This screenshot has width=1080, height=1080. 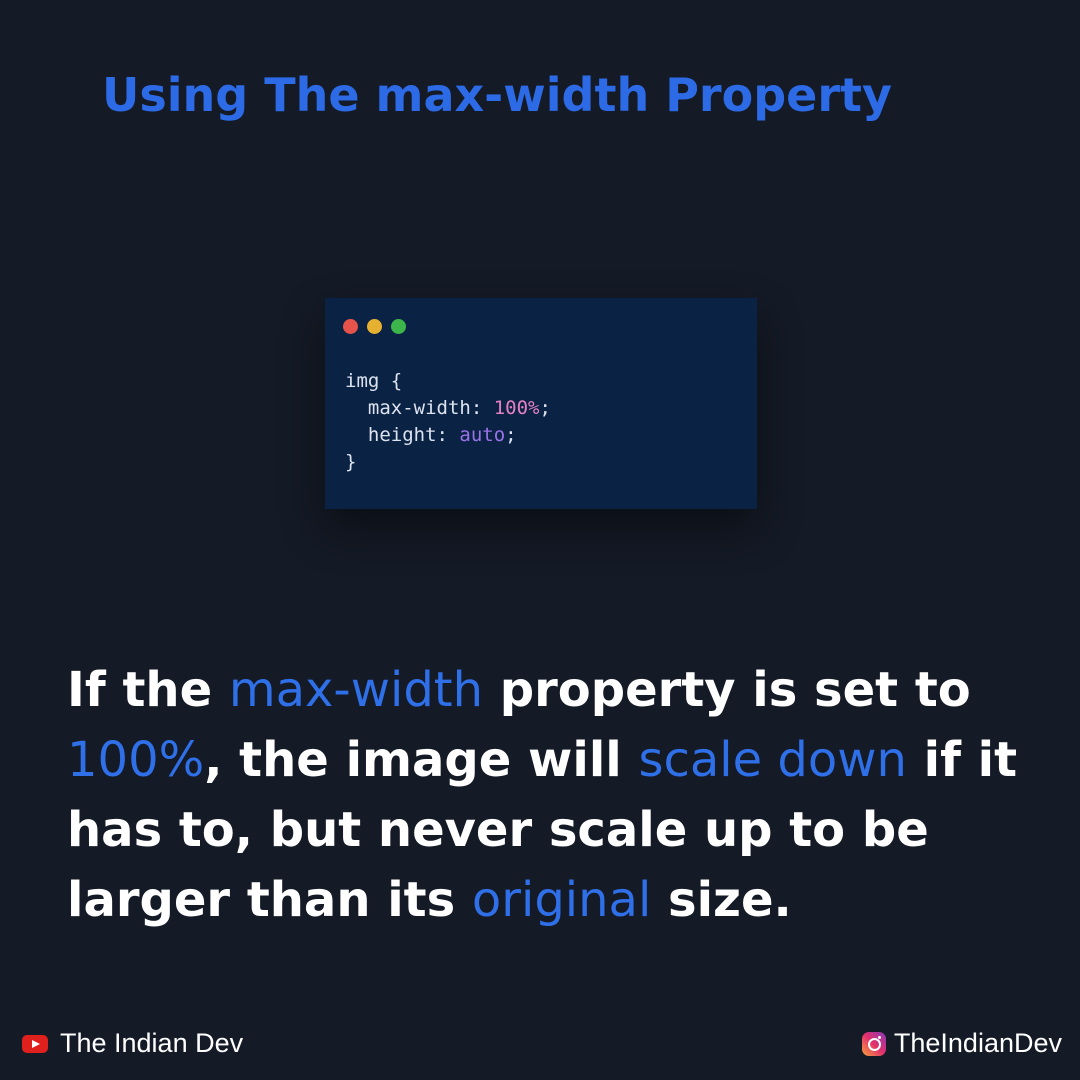 I want to click on body-text-segment: , the image will, so click(x=421, y=760).